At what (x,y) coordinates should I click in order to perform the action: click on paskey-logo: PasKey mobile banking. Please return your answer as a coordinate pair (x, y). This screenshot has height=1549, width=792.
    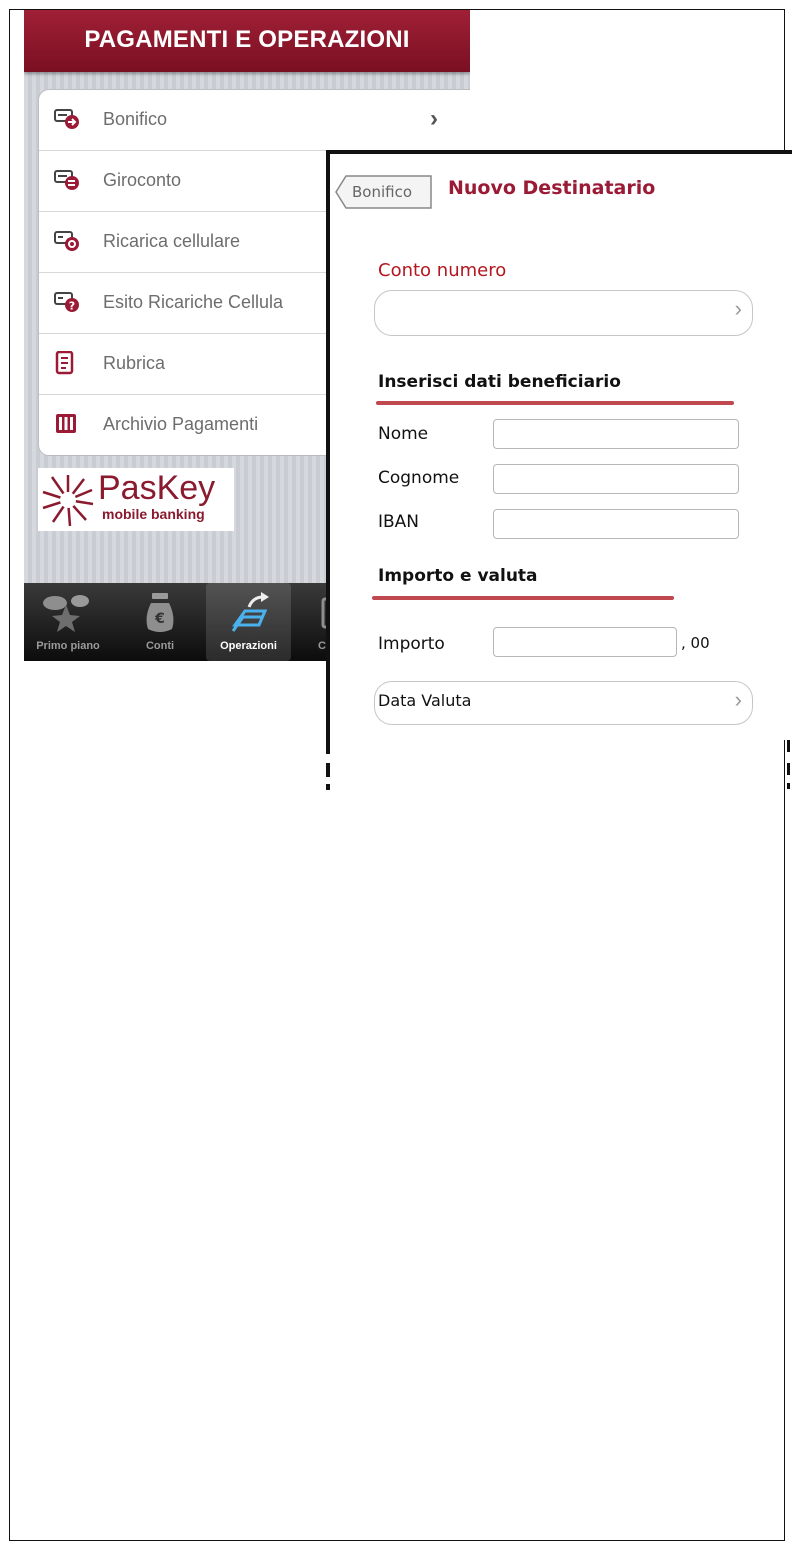
    Looking at the image, I should click on (136, 499).